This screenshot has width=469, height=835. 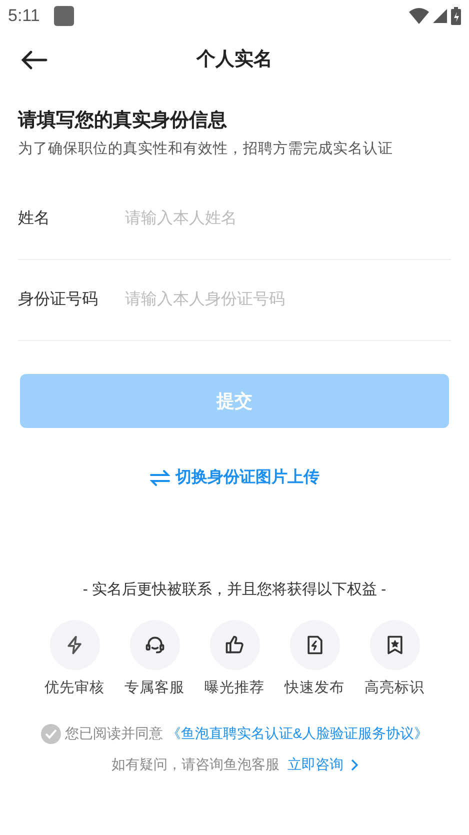 I want to click on form-subtitle: 为了确保职位的真实性和有效性，招聘方需完成实名认证, so click(x=206, y=149).